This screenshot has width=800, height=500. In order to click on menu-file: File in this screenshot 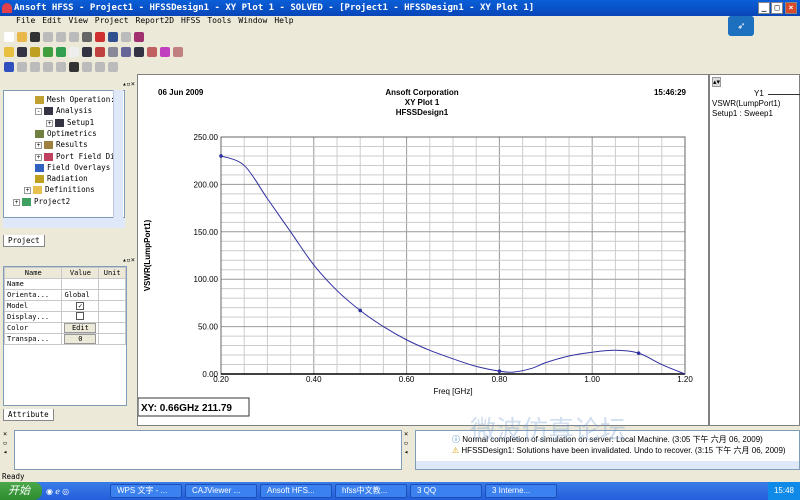, I will do `click(25, 20)`.